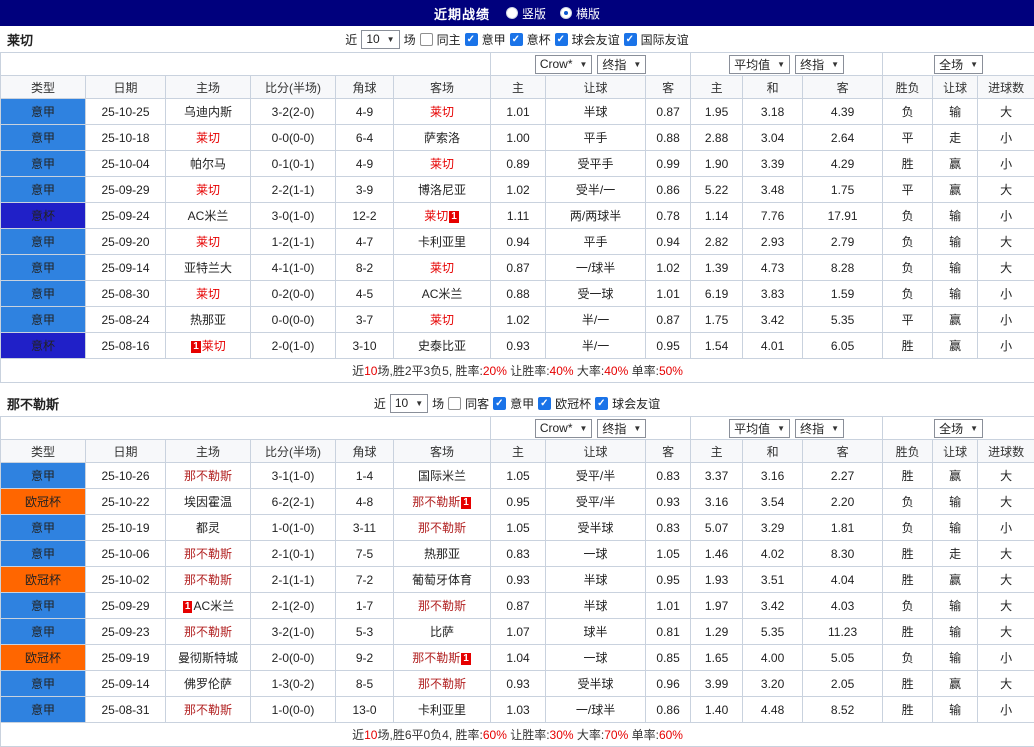  Describe the element at coordinates (208, 684) in the screenshot. I see `team-name-text: 佛罗伦萨` at that location.